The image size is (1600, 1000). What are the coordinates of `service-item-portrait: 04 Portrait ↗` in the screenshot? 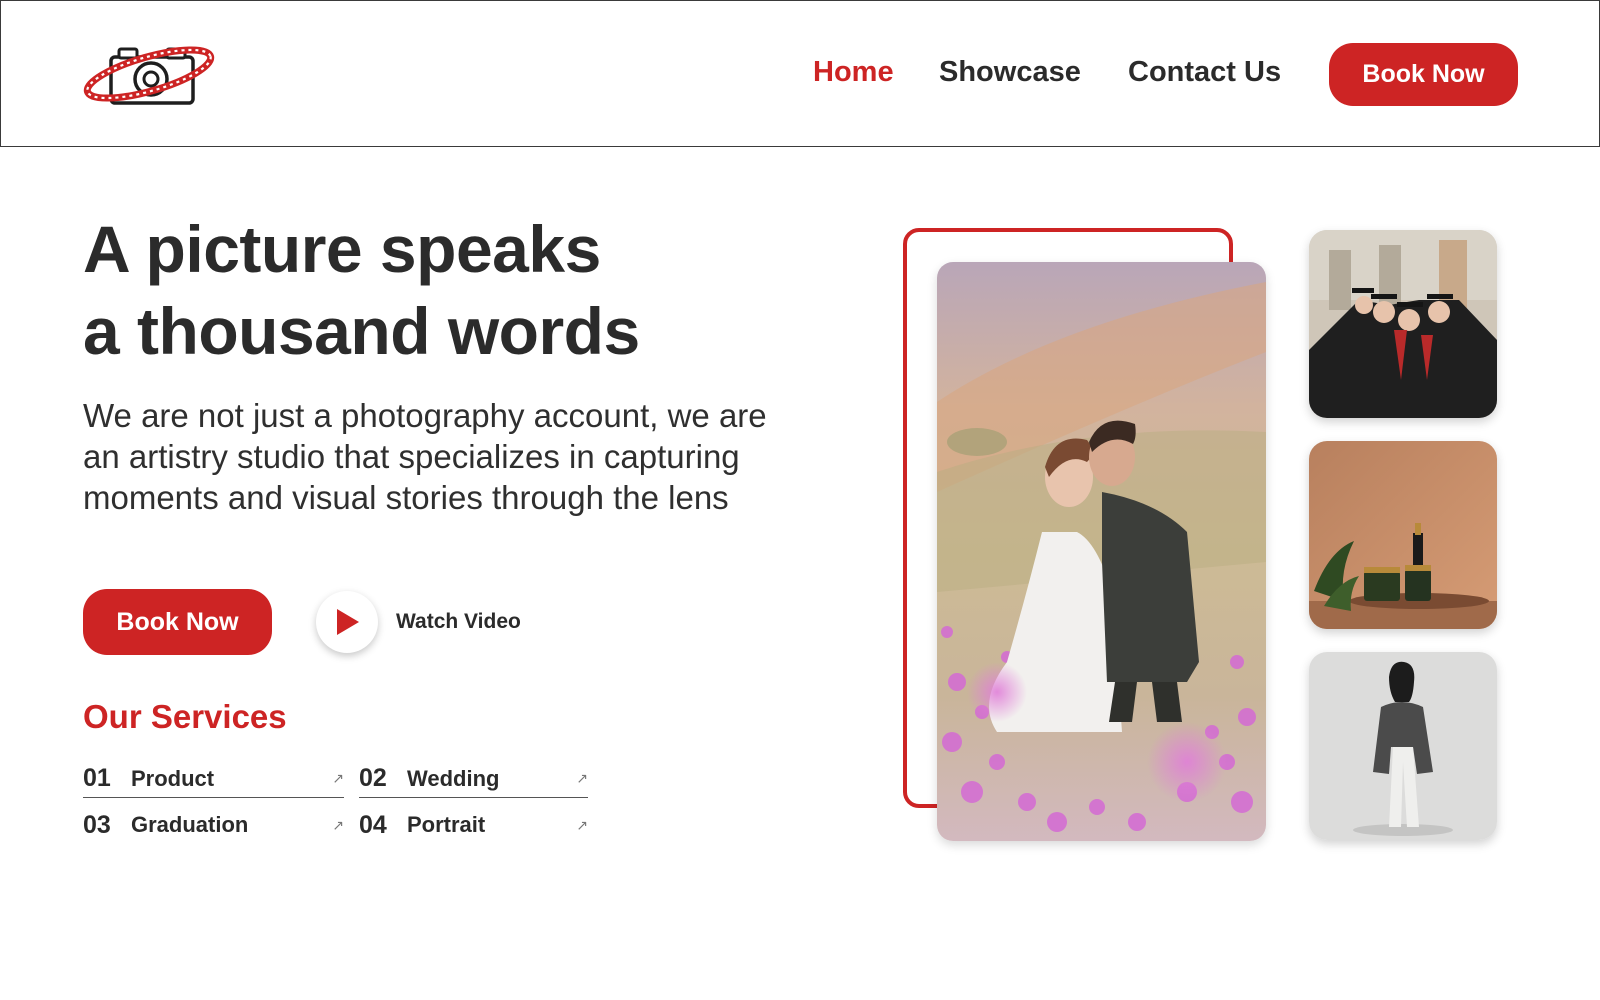 It's located at (473, 825).